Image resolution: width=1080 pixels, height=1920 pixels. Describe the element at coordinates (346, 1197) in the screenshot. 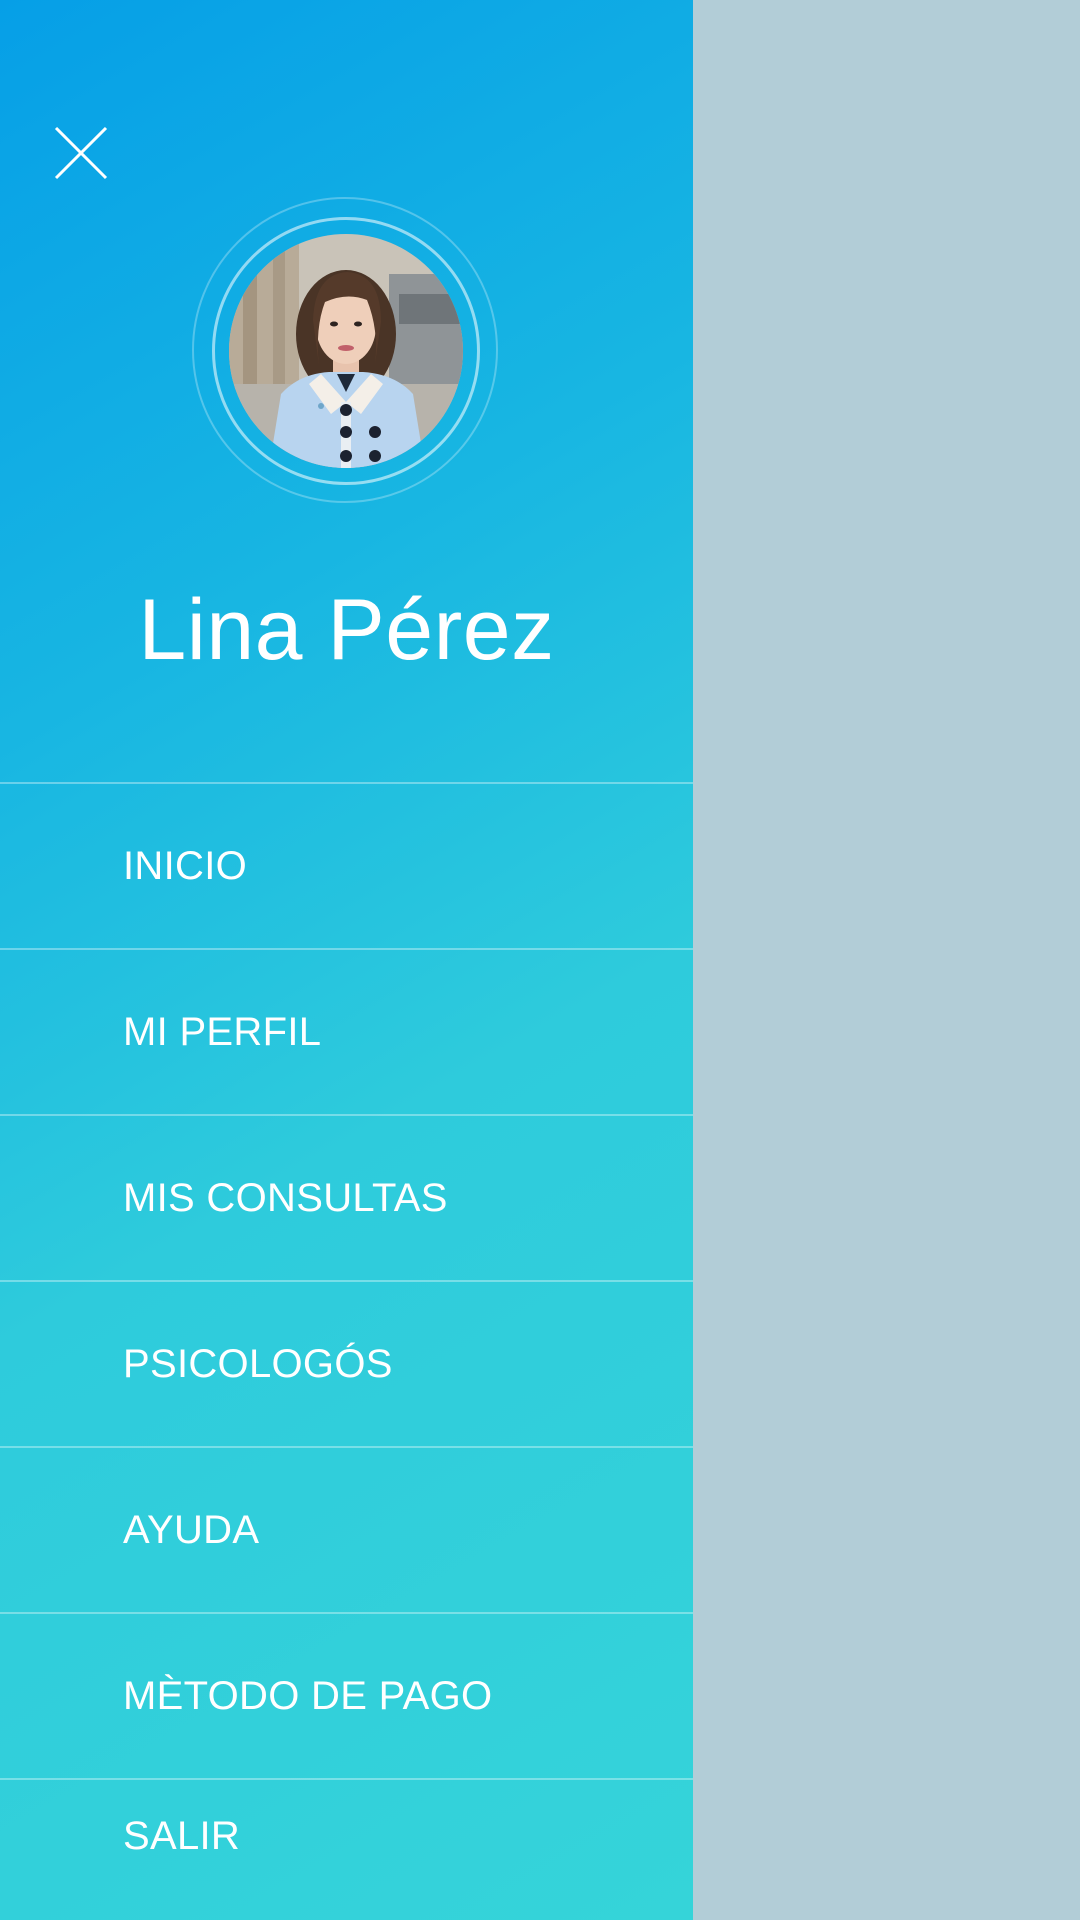

I see `menu-item-mis-consultas: MIS CONSULTAS` at that location.